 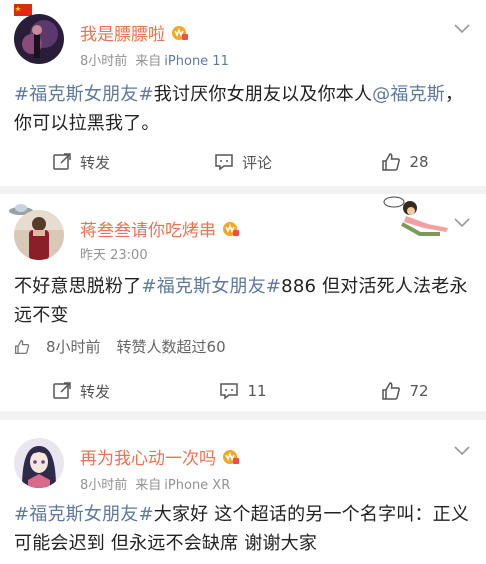 I want to click on likes-summary: 8小时前 转赞人数超过60, so click(x=120, y=346).